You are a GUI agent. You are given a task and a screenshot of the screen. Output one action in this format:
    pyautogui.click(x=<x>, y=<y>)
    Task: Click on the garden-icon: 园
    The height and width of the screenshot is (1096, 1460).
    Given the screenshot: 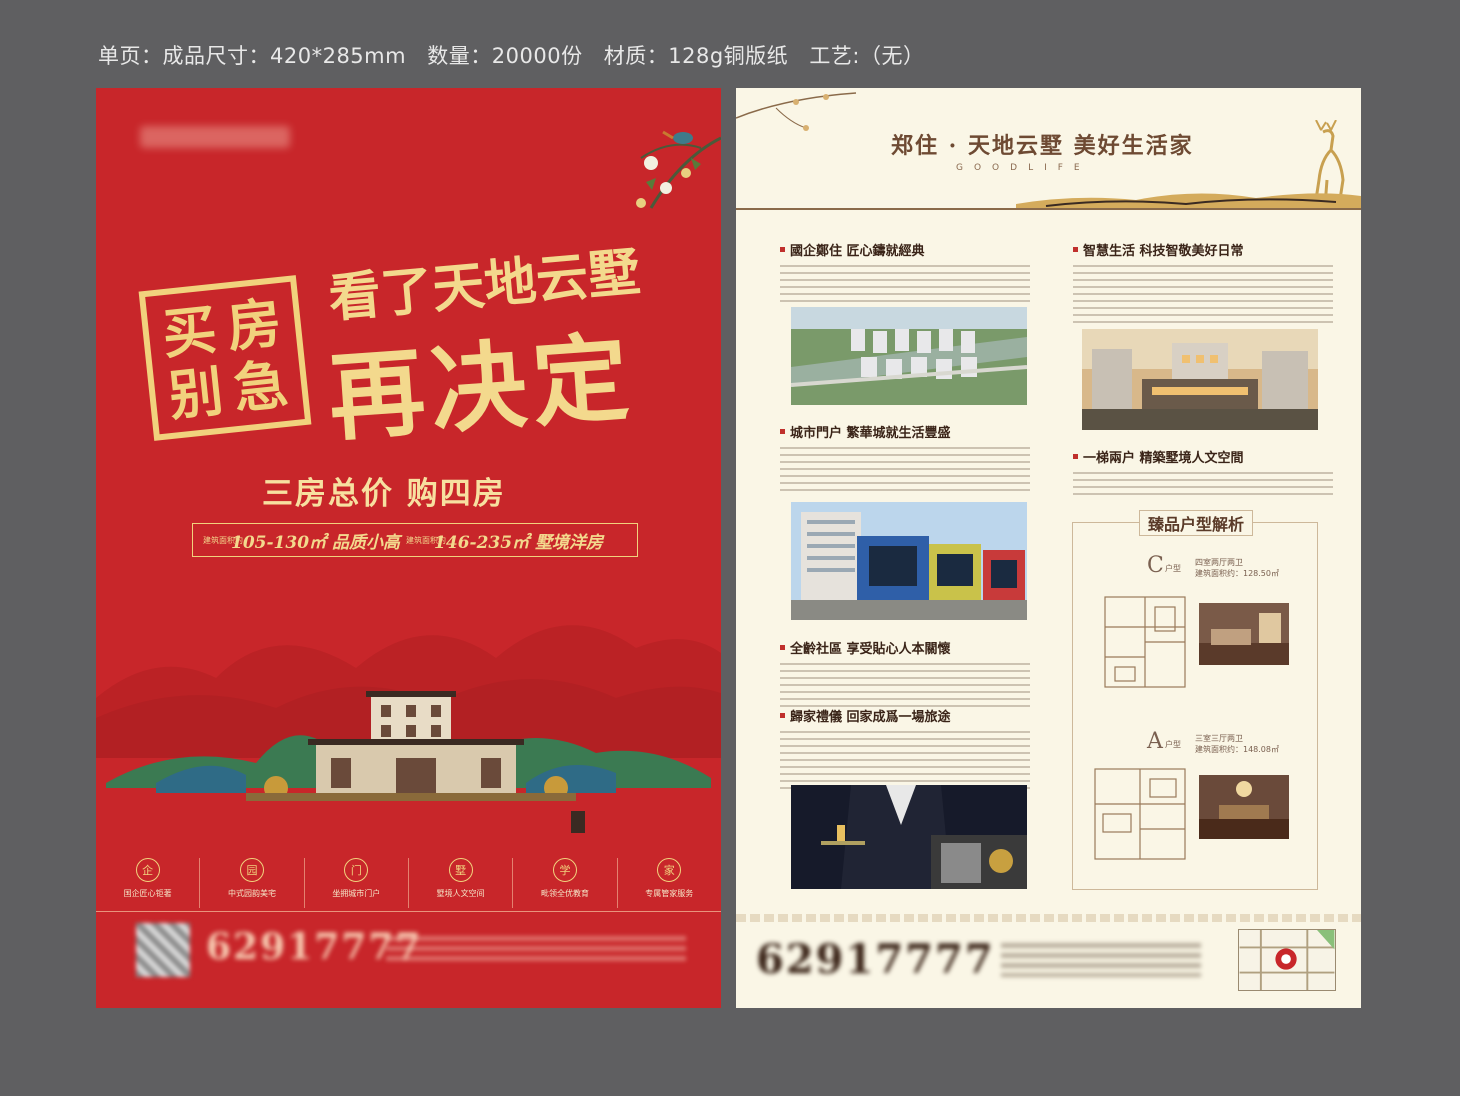 What is the action you would take?
    pyautogui.click(x=251, y=870)
    